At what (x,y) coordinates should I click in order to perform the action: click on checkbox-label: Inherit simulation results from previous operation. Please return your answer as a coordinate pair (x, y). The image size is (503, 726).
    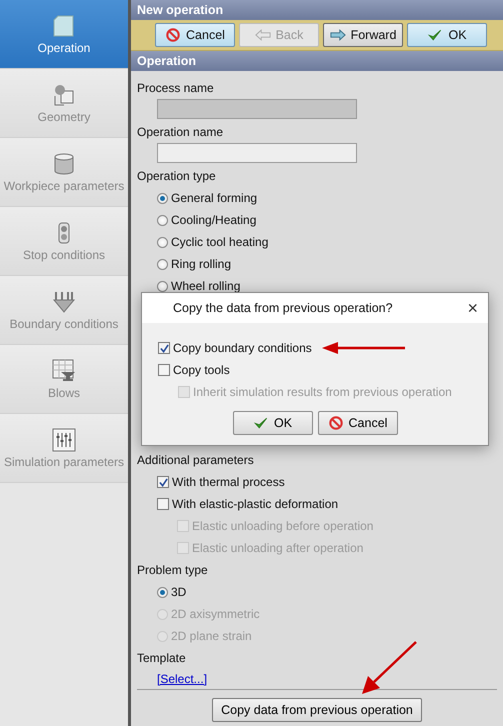
    Looking at the image, I should click on (322, 392).